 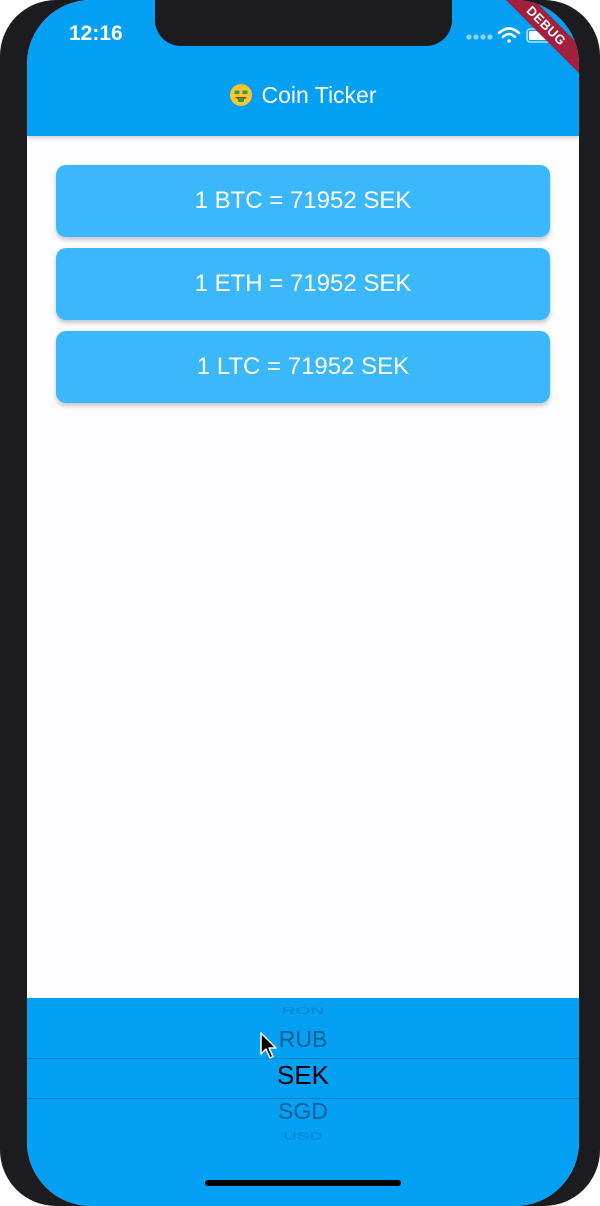 What do you see at coordinates (303, 1137) in the screenshot?
I see `picker-item: USD` at bounding box center [303, 1137].